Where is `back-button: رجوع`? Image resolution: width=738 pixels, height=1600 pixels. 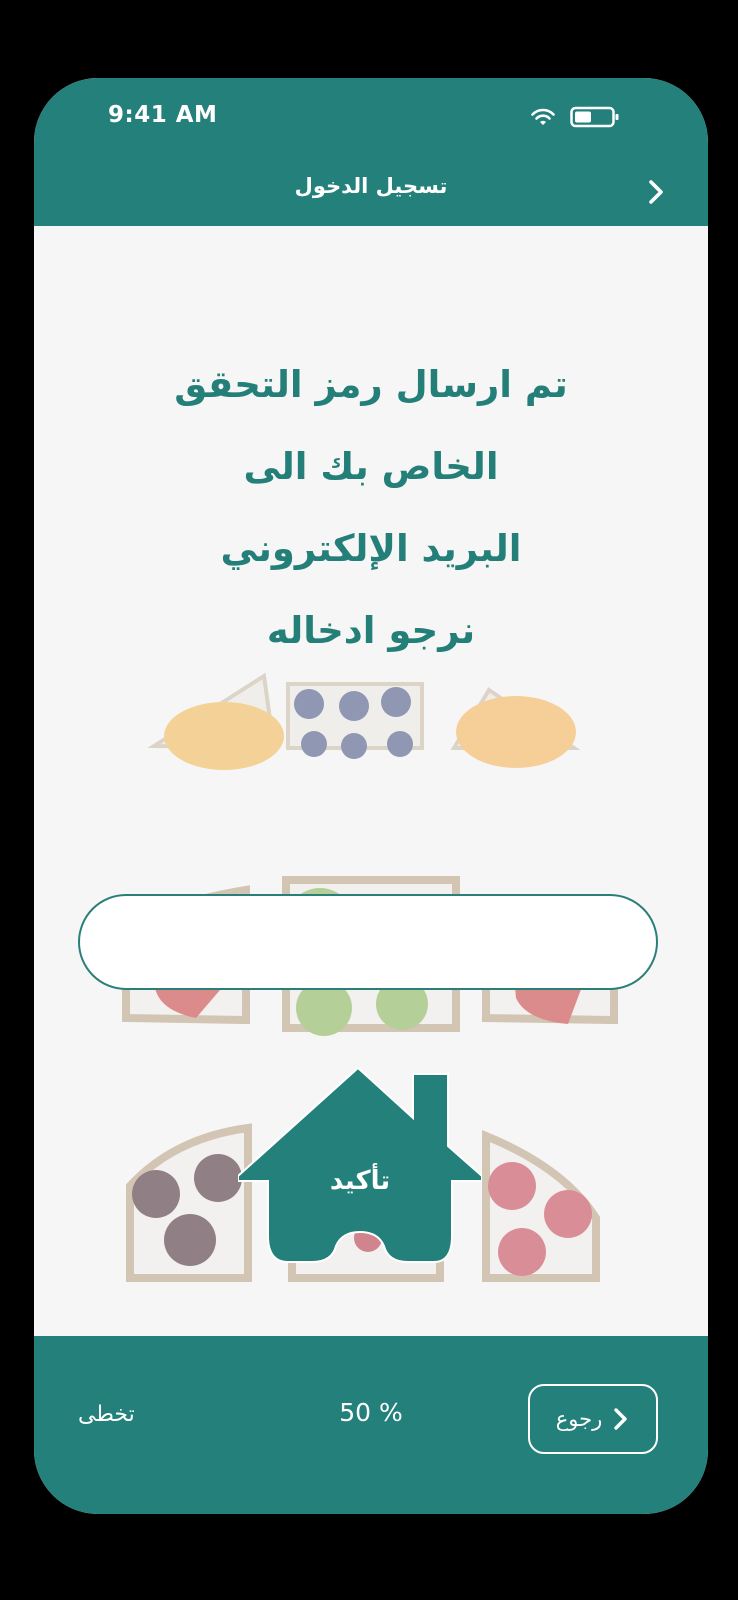 back-button: رجوع is located at coordinates (593, 1419).